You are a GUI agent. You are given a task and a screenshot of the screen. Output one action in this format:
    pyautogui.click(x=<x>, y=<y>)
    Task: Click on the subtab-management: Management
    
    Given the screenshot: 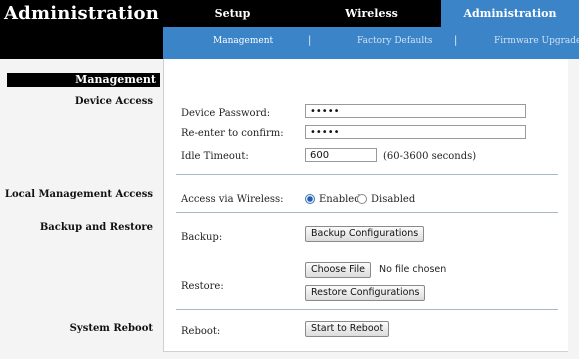 What is the action you would take?
    pyautogui.click(x=243, y=41)
    